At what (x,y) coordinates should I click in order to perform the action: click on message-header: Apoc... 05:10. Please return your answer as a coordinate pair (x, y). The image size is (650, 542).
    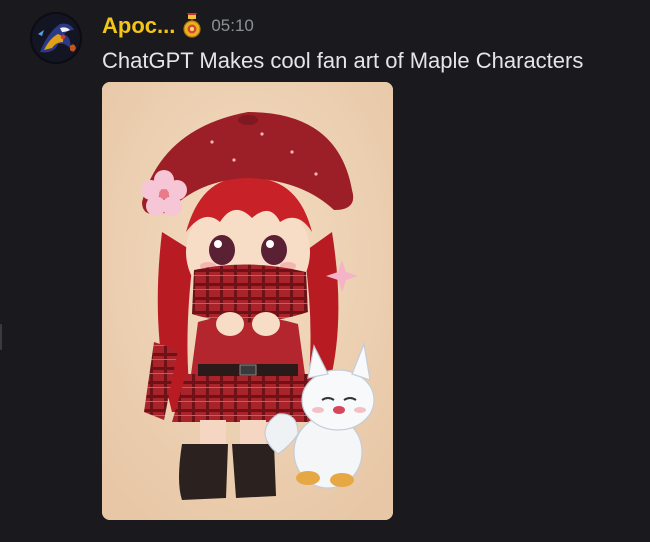
    Looking at the image, I should click on (178, 26).